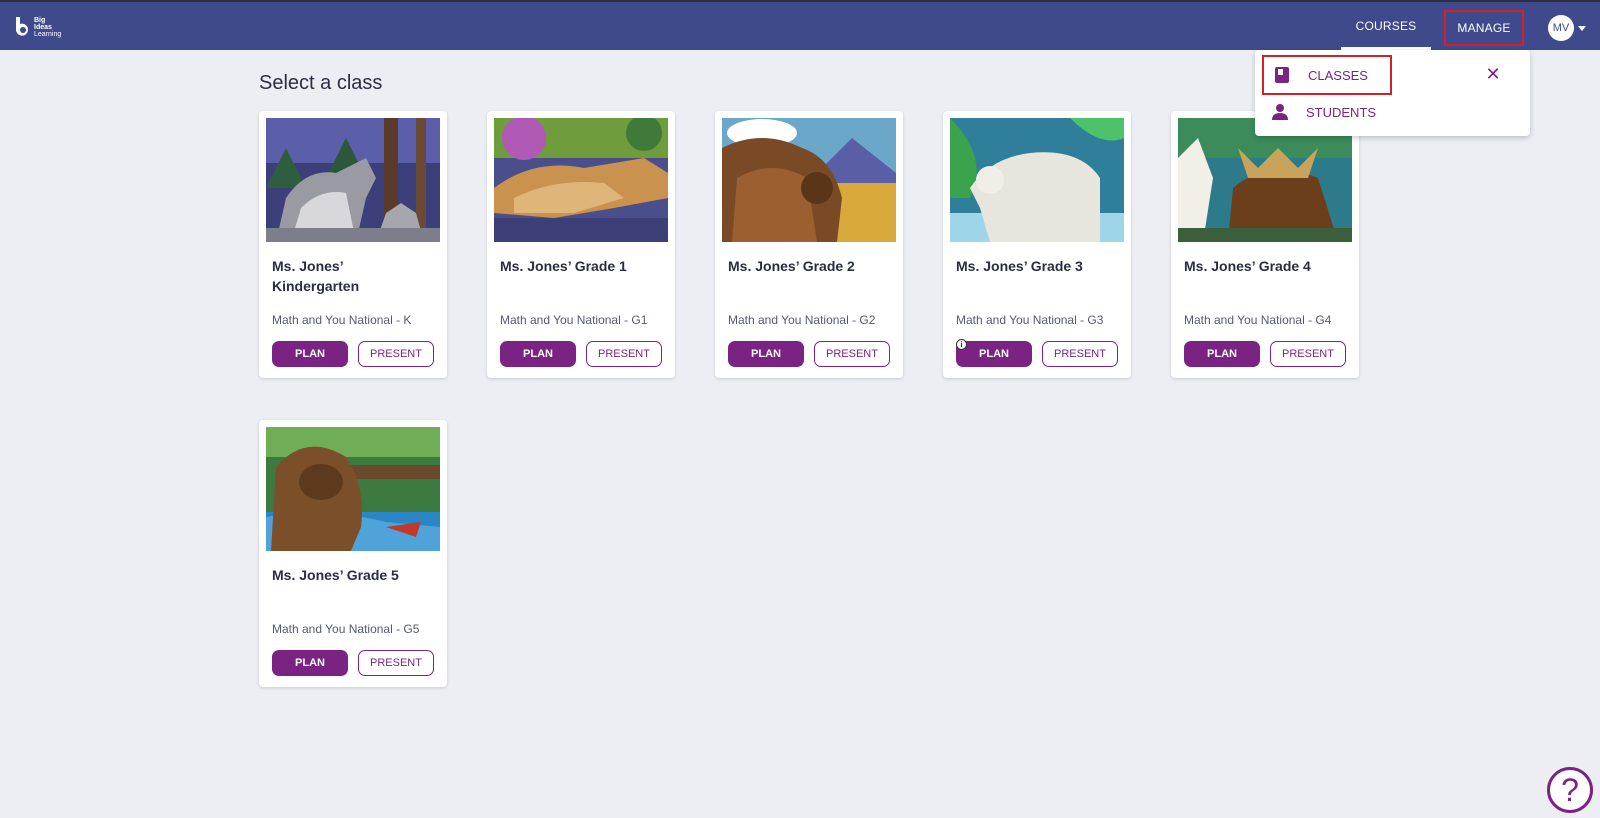 The width and height of the screenshot is (1600, 818). I want to click on card-title: Ms. Jones’ Grade 3, so click(1036, 266).